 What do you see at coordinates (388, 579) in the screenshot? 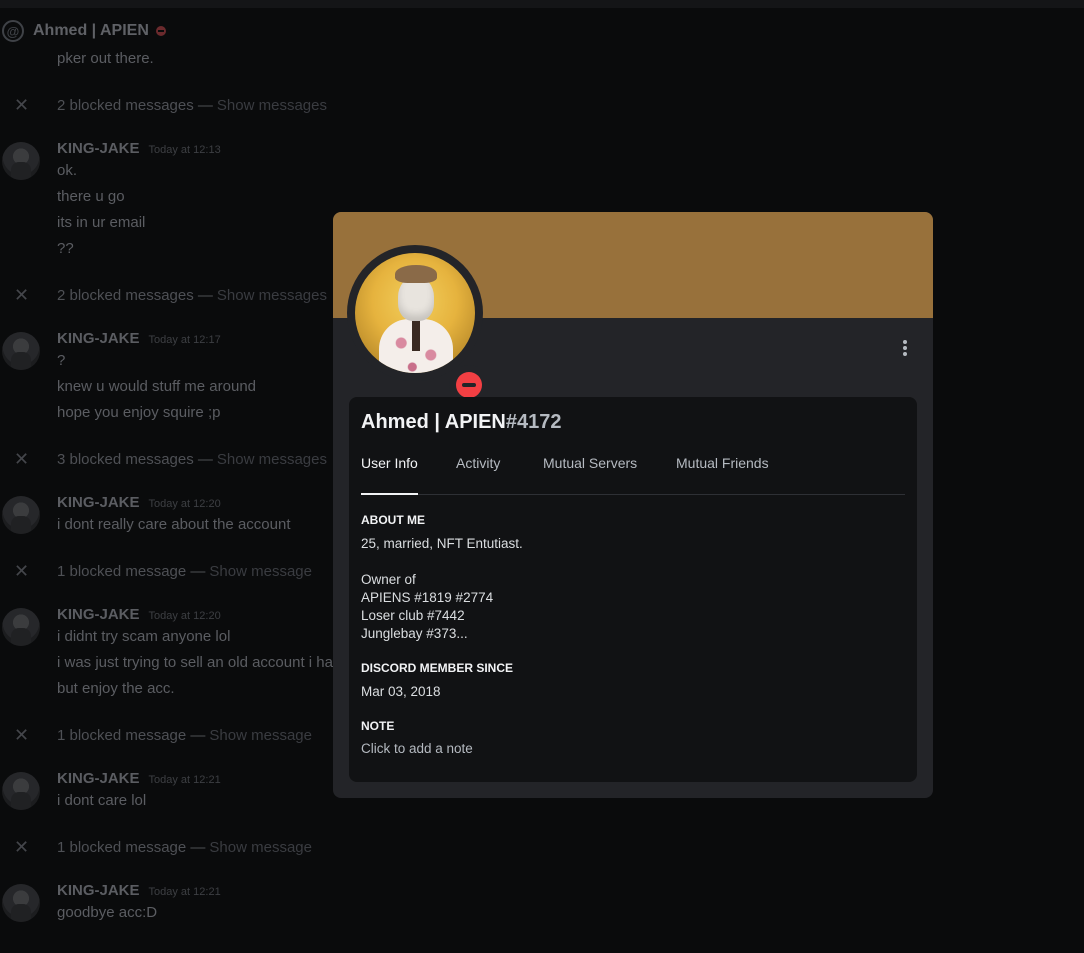
I see `about-me-line: Owner of` at bounding box center [388, 579].